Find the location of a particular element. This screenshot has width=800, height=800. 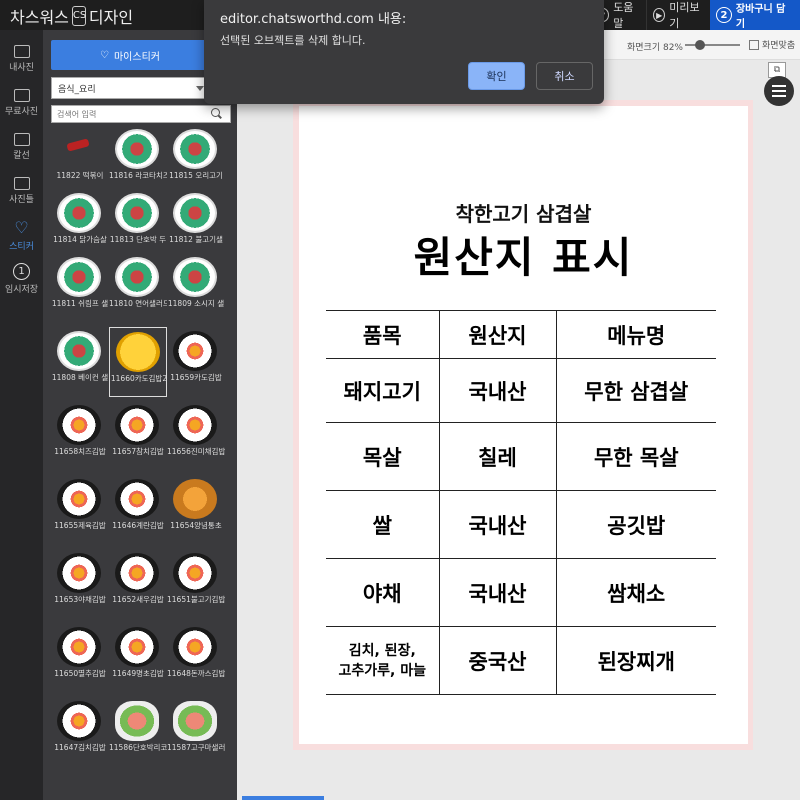

nav-item-label: 임시저장 is located at coordinates (21, 290).